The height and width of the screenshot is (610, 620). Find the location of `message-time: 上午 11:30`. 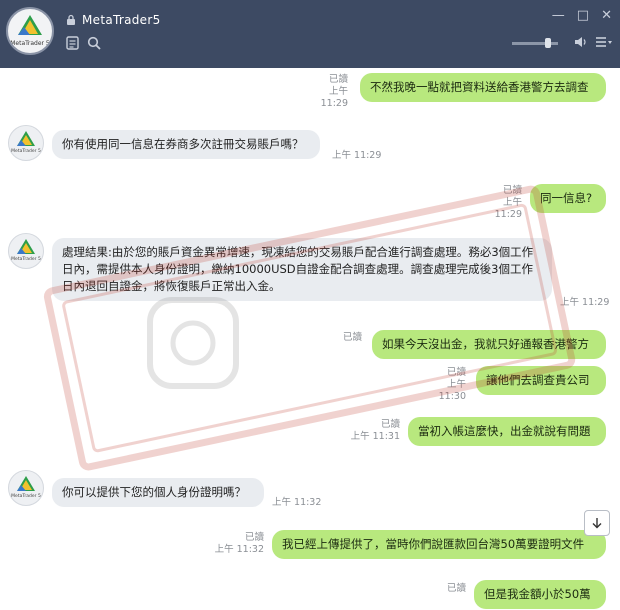

message-time: 上午 11:30 is located at coordinates (452, 390).